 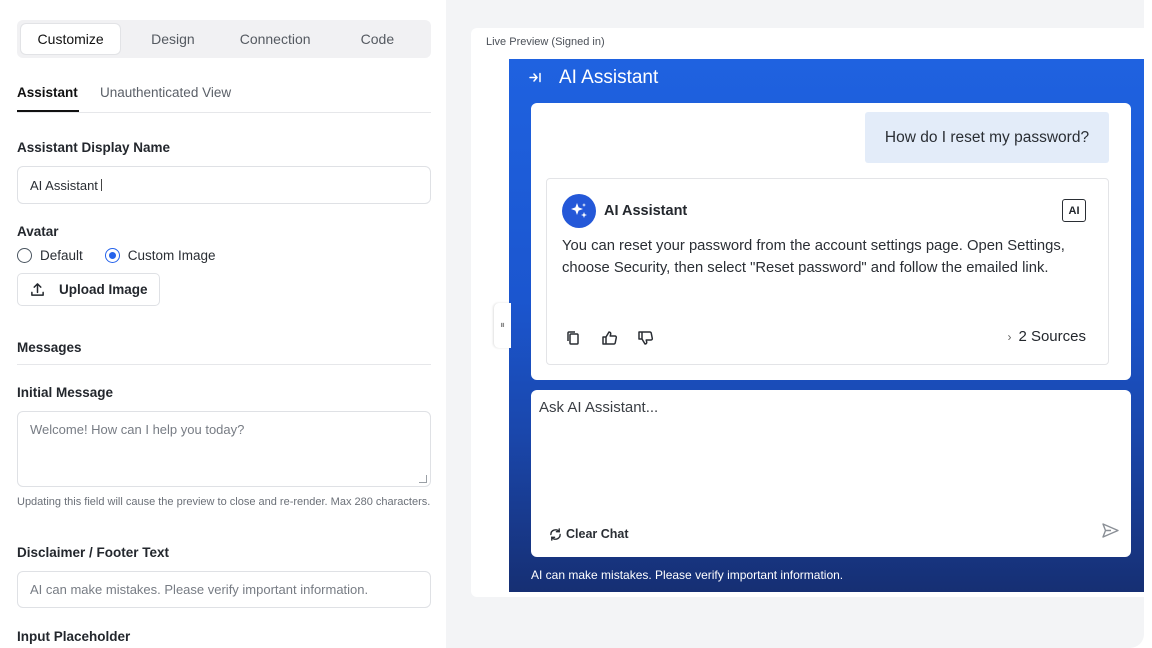 What do you see at coordinates (48, 111) in the screenshot?
I see `active-subtab-indicator` at bounding box center [48, 111].